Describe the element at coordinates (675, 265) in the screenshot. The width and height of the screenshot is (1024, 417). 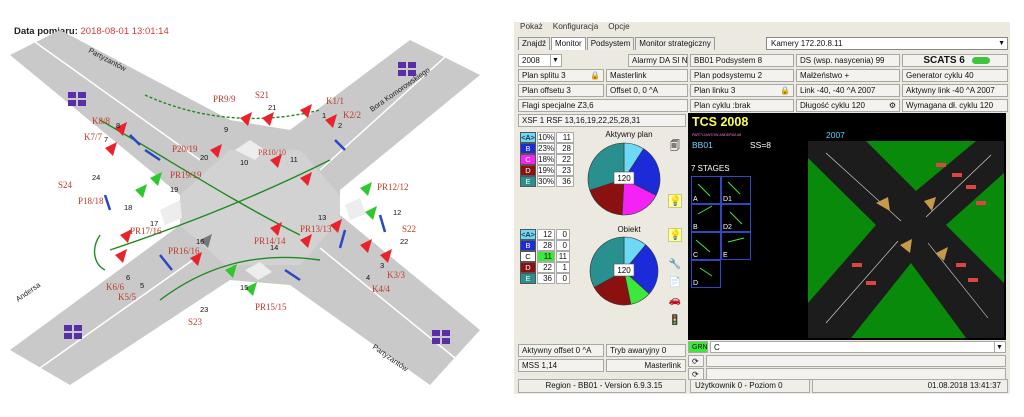
I see `tool-icon: 🔧` at that location.